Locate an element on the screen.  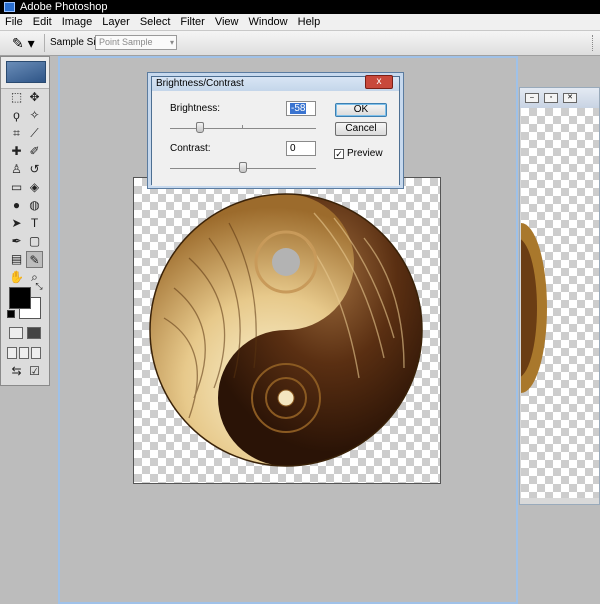
palette-well-grip is located at coordinates (593, 43).